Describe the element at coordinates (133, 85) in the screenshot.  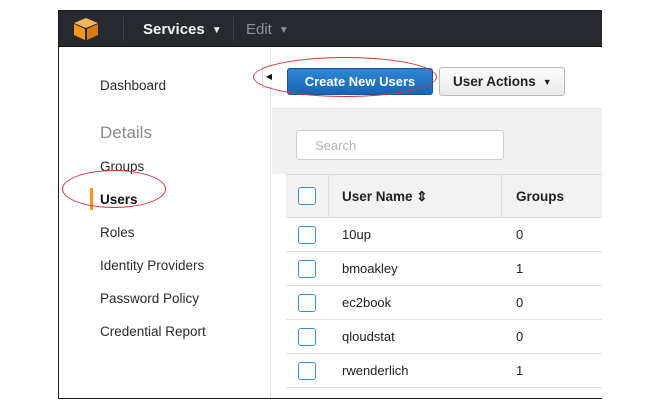
I see `sidebar-item-dashboard: Dashboard` at that location.